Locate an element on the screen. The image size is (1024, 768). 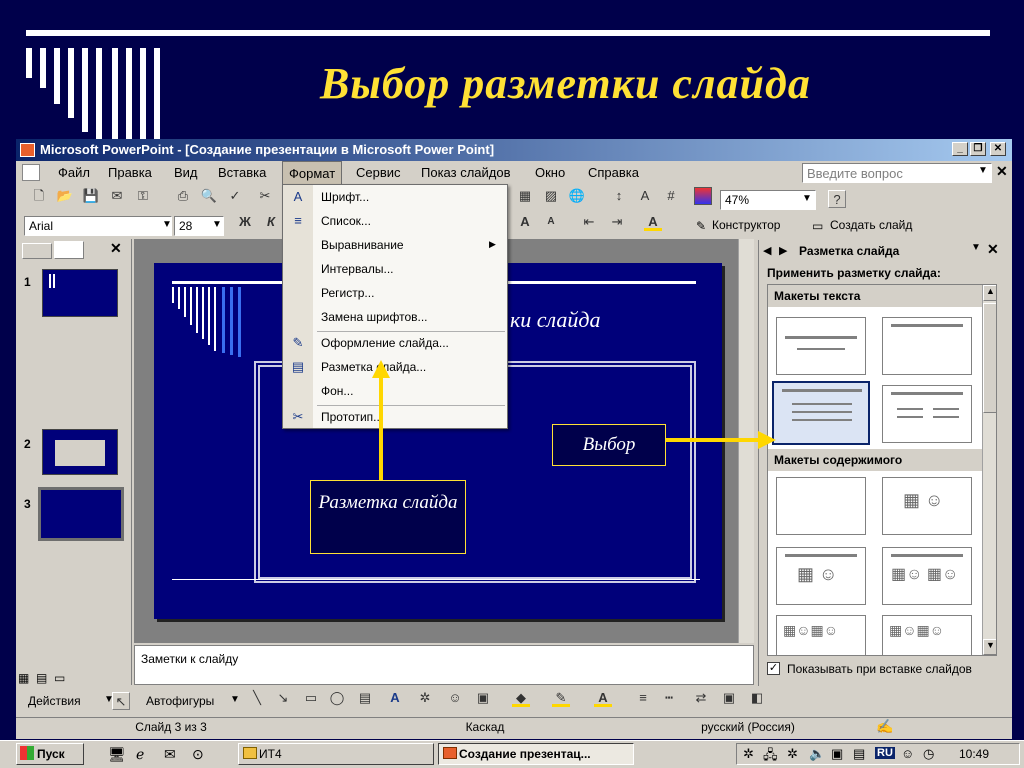
tray-icon-clock: ◷ is located at coordinates (928, 754).